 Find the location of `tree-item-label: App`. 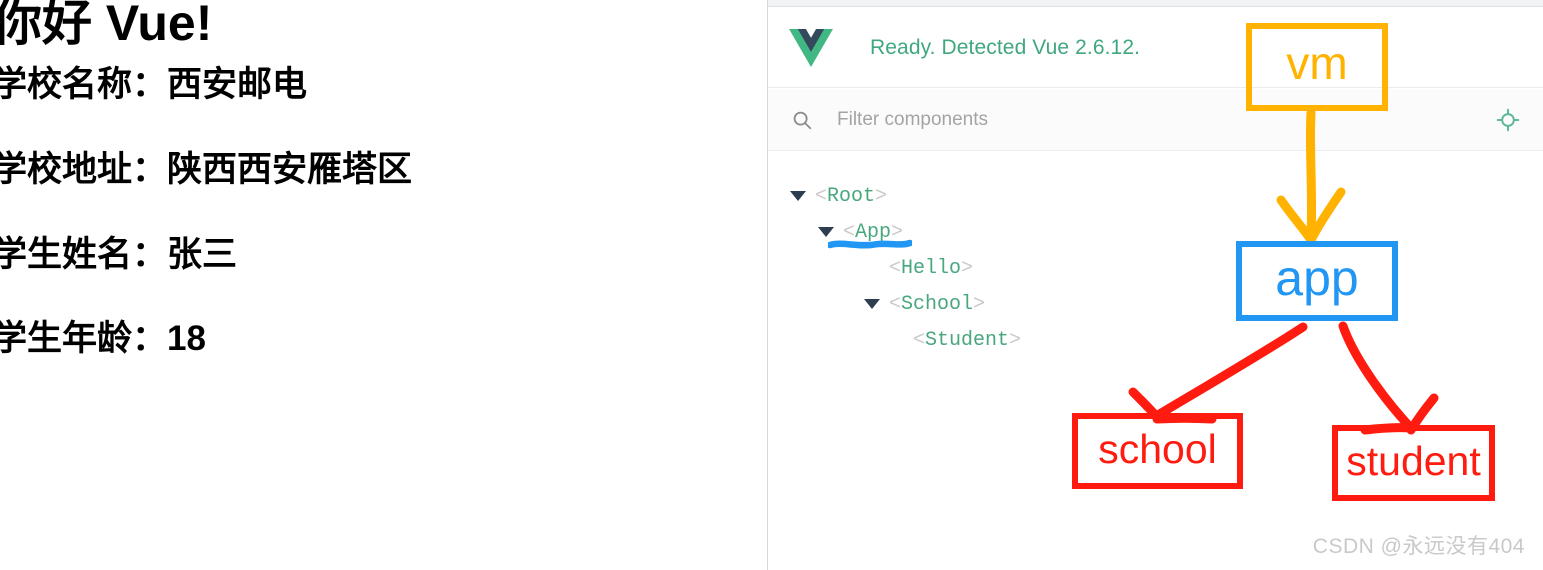

tree-item-label: App is located at coordinates (873, 232).